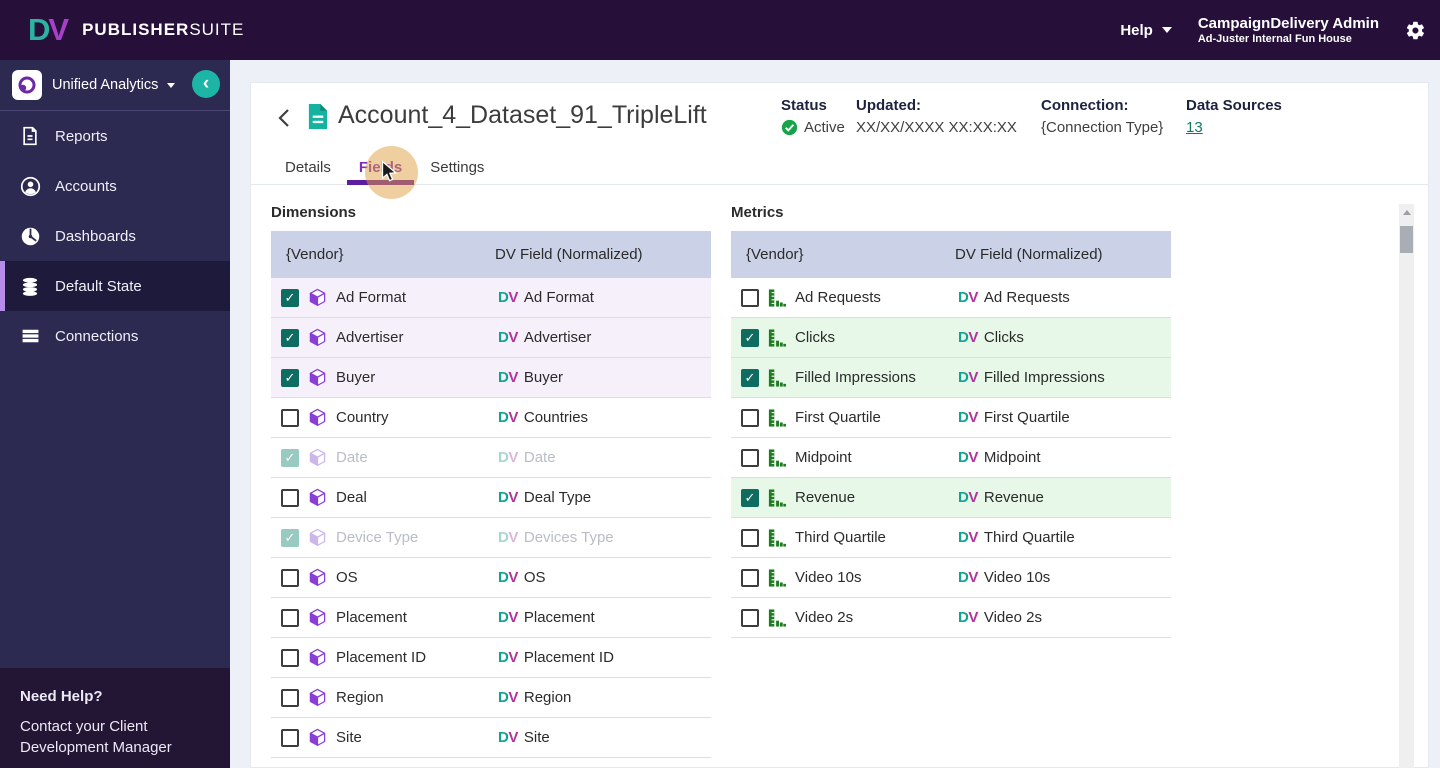  What do you see at coordinates (1415, 30) in the screenshot?
I see `gear-icon` at bounding box center [1415, 30].